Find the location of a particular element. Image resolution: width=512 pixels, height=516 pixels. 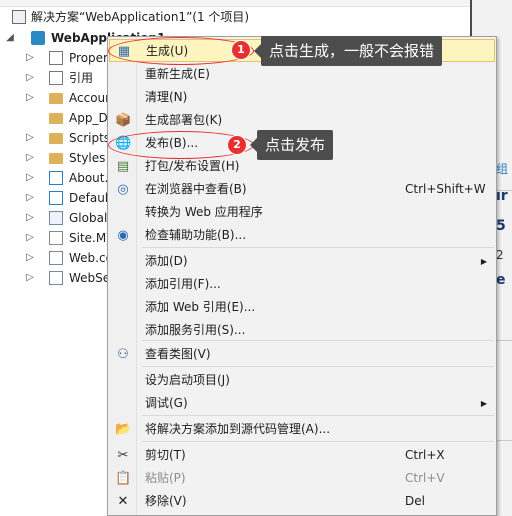

menu-item-label: 调试(G) is located at coordinates (166, 403).